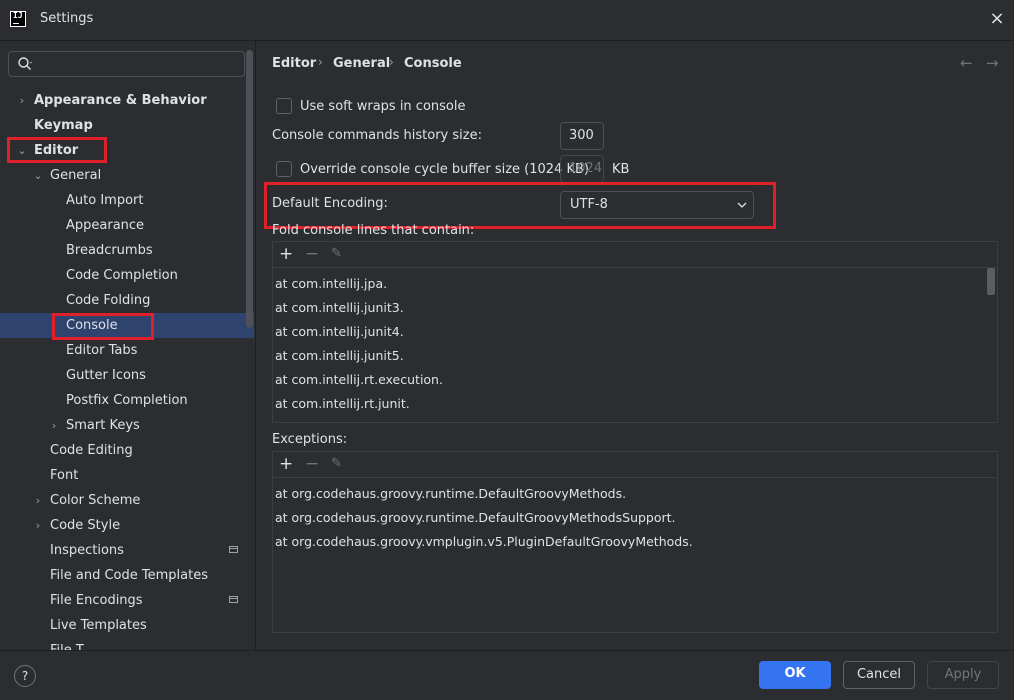 This screenshot has height=700, width=1014. What do you see at coordinates (63, 125) in the screenshot?
I see `sidebar-item-label: Keymap` at bounding box center [63, 125].